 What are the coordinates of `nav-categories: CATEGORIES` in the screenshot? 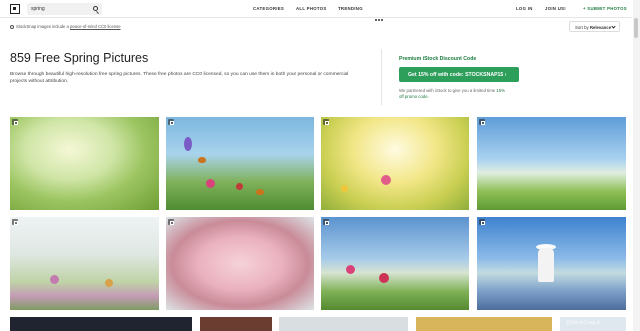 It's located at (268, 8).